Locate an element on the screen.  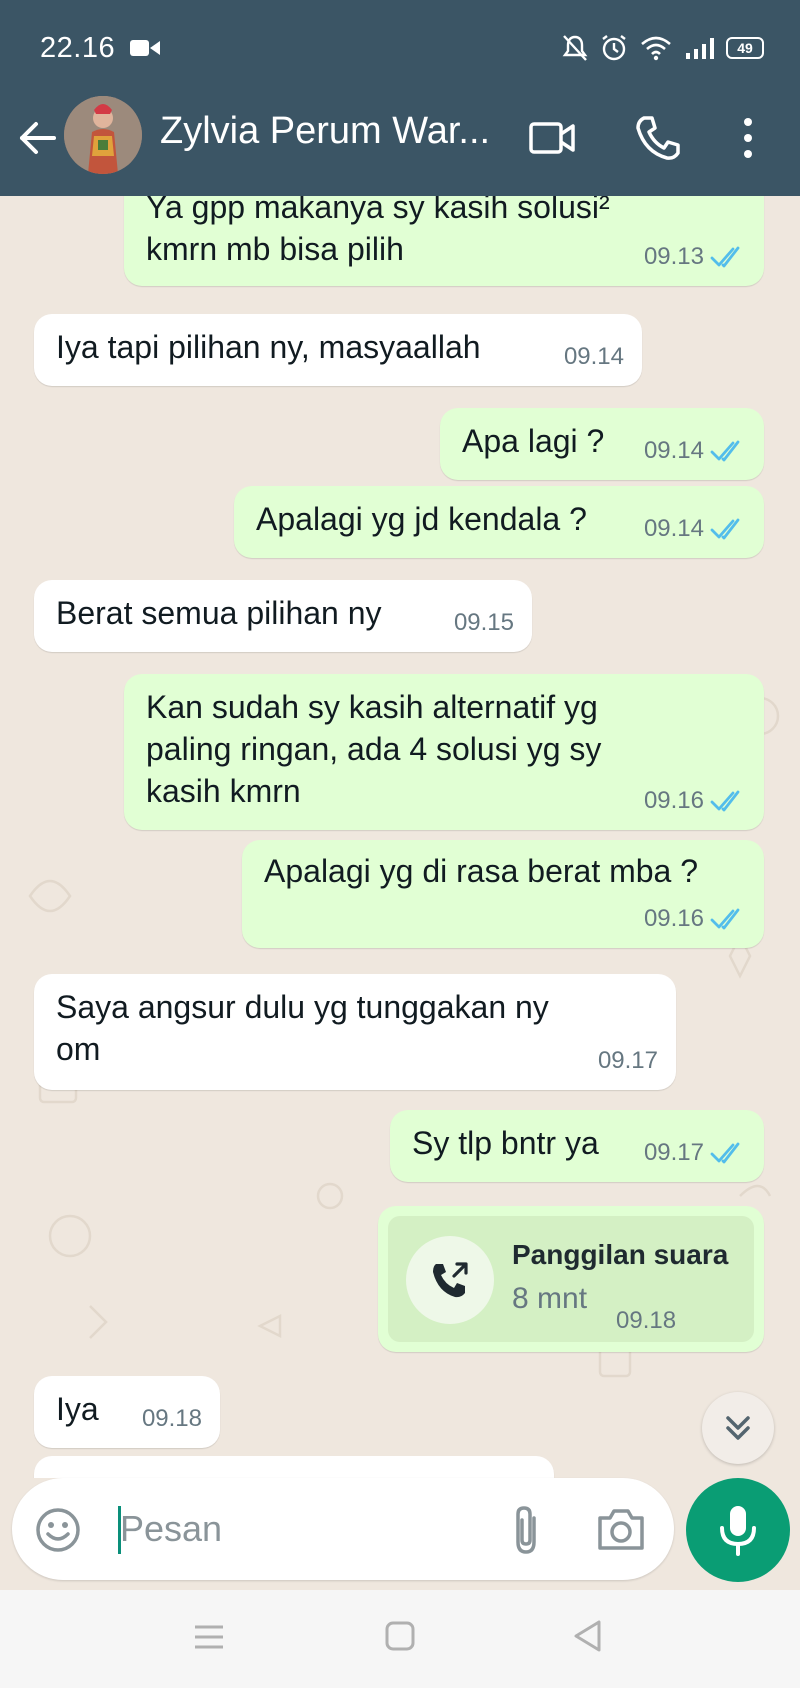
message-bubble-outgoing: Apa lagi ? 09.14 is located at coordinates (602, 444).